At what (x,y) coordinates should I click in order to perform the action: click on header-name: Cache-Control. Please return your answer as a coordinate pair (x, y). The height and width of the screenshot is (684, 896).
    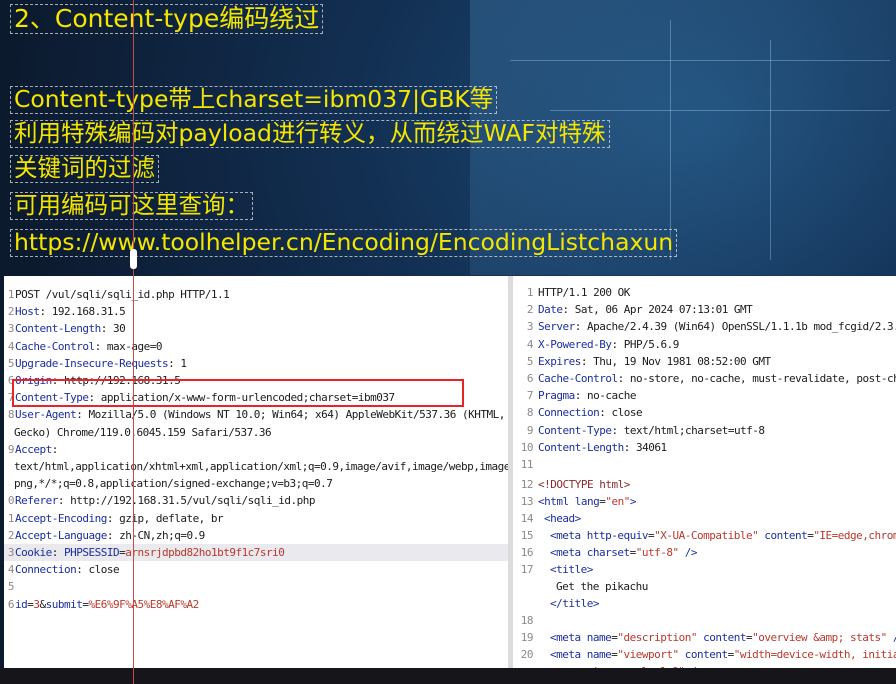
    Looking at the image, I should click on (55, 346).